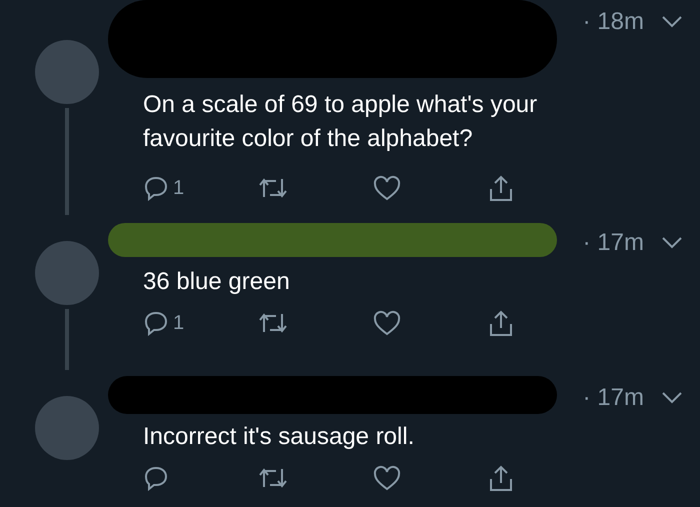 The image size is (700, 507). Describe the element at coordinates (613, 22) in the screenshot. I see `tweet-time: · 18m` at that location.